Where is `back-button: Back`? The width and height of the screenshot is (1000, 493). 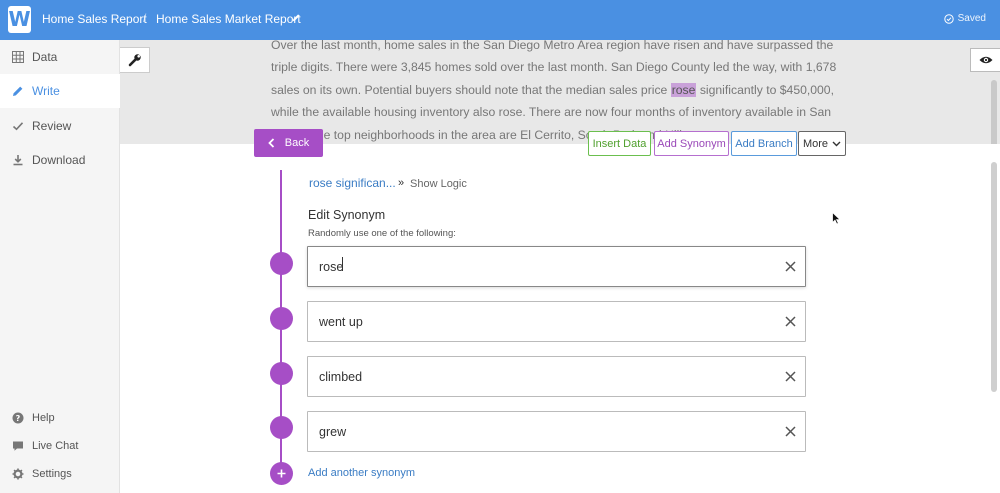
back-button: Back is located at coordinates (288, 143).